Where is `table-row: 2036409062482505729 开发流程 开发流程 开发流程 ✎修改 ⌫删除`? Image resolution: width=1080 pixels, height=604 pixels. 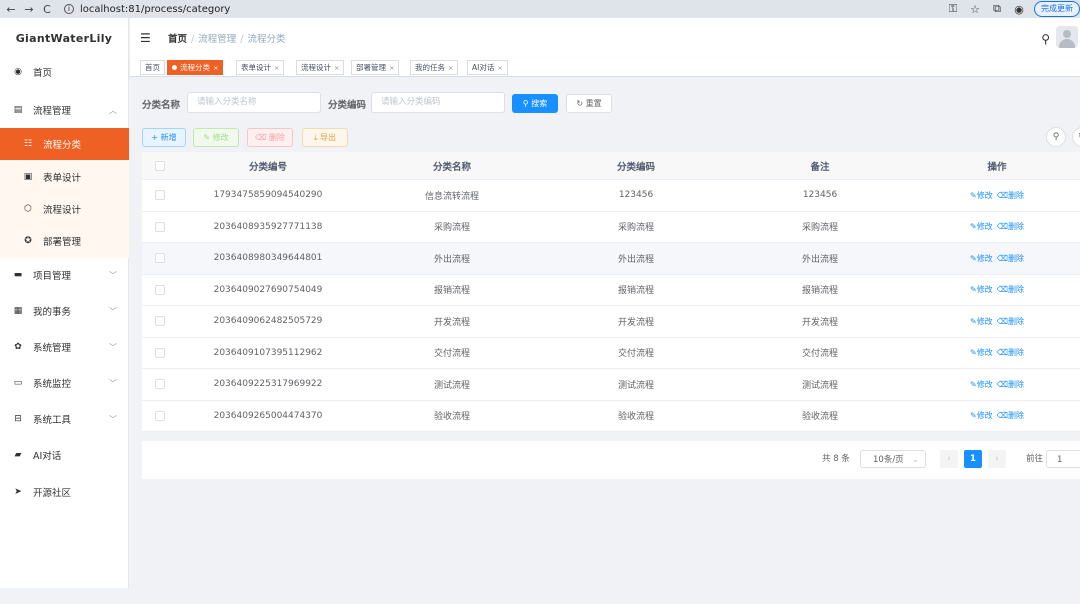 table-row: 2036409062482505729 开发流程 开发流程 开发流程 ✎修改 ⌫删除 is located at coordinates (611, 322).